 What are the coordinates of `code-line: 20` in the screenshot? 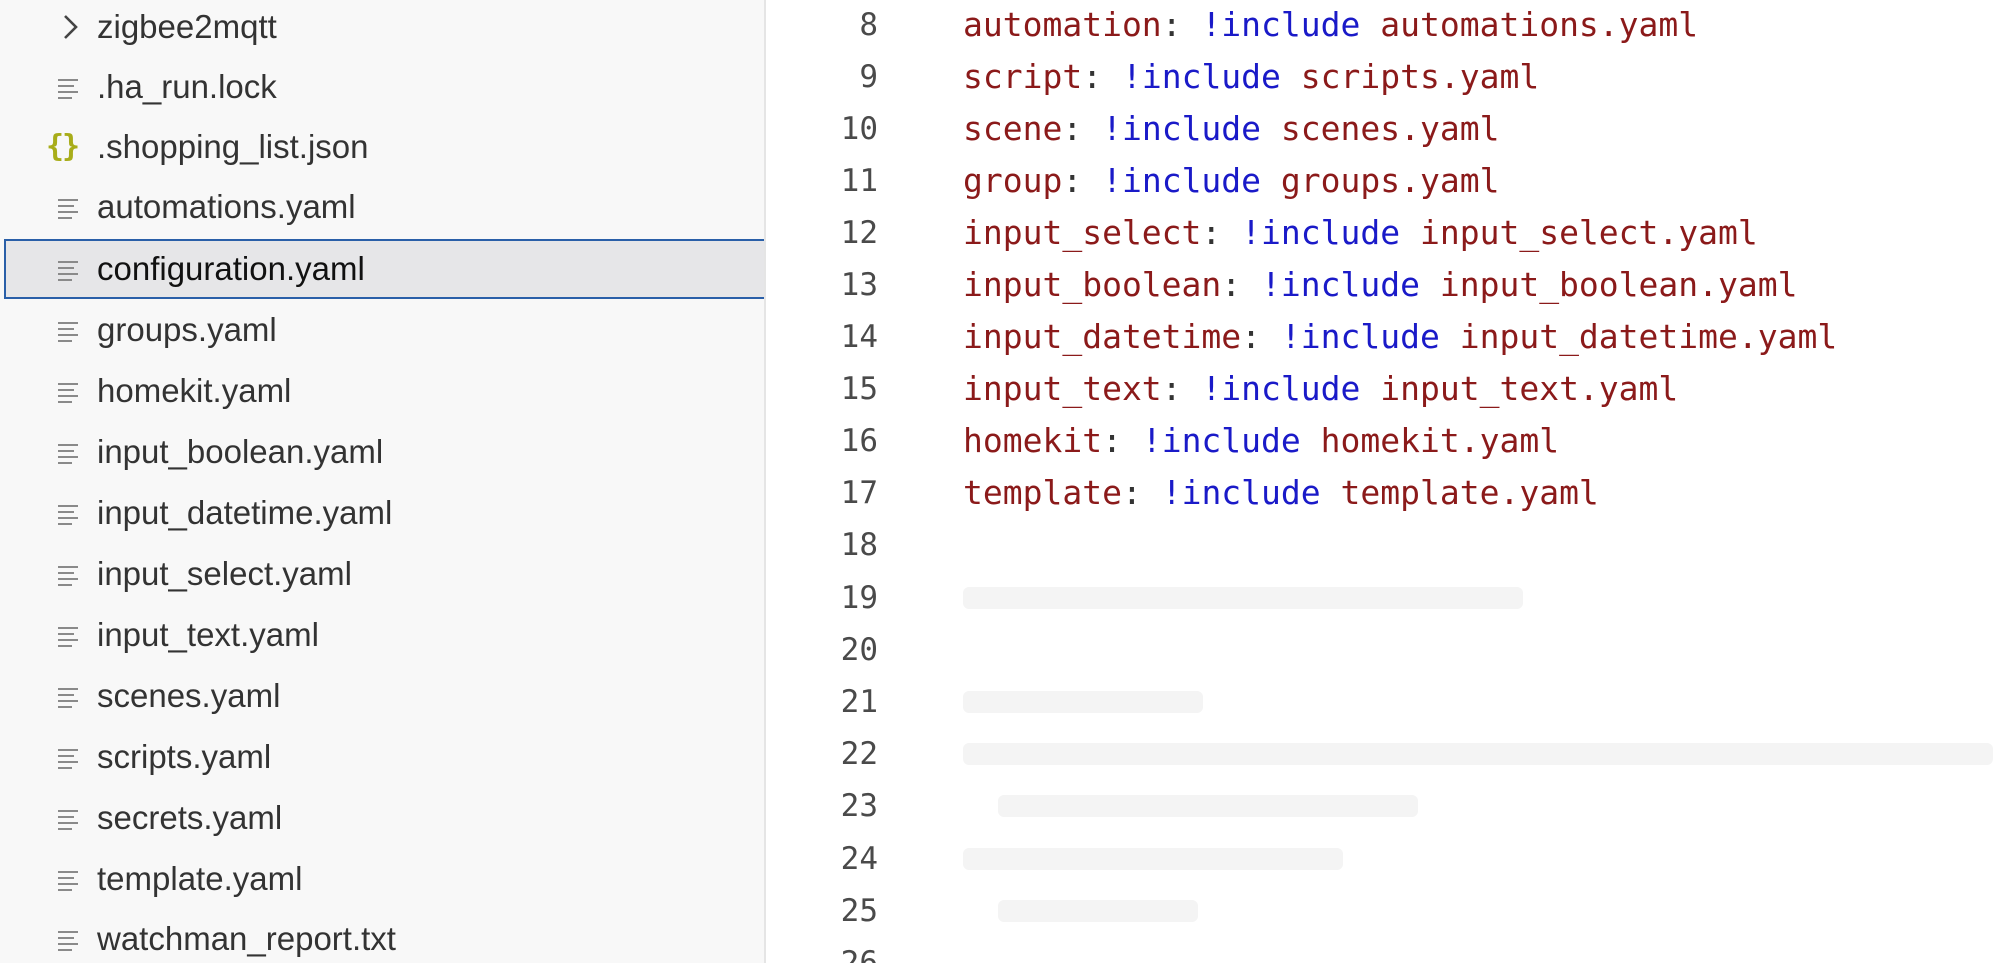 It's located at (1384, 650).